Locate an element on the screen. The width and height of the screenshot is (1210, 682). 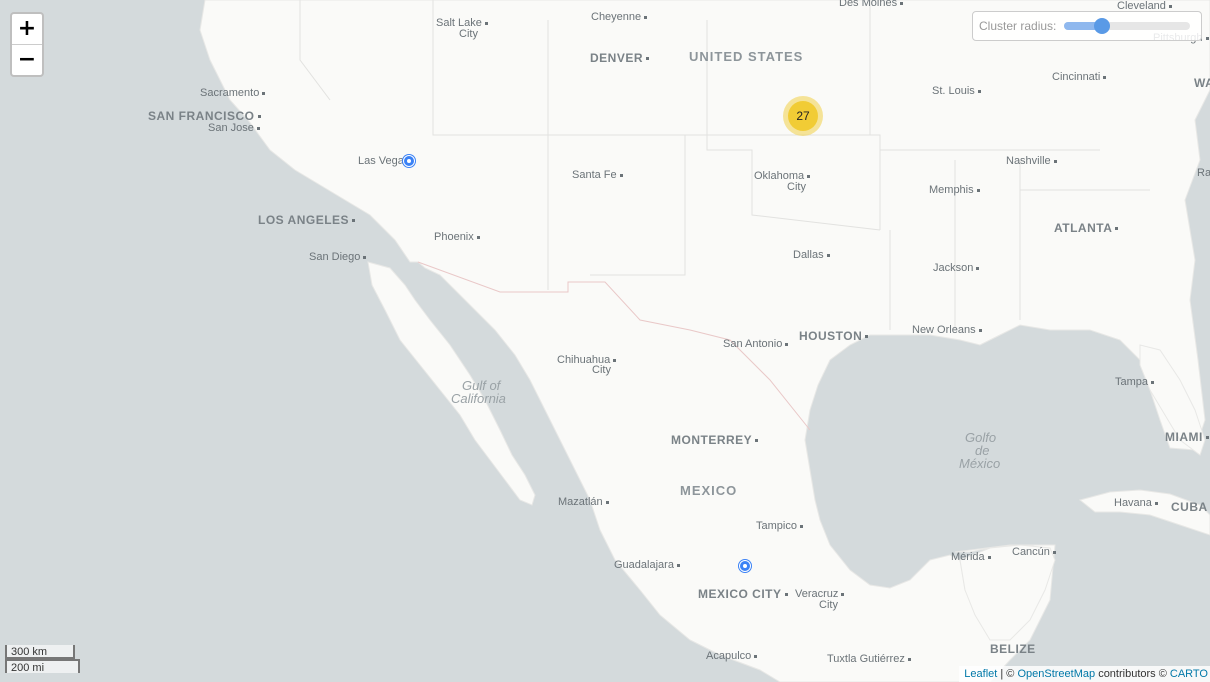
label-salt-lake-city: City is located at coordinates (468, 34).